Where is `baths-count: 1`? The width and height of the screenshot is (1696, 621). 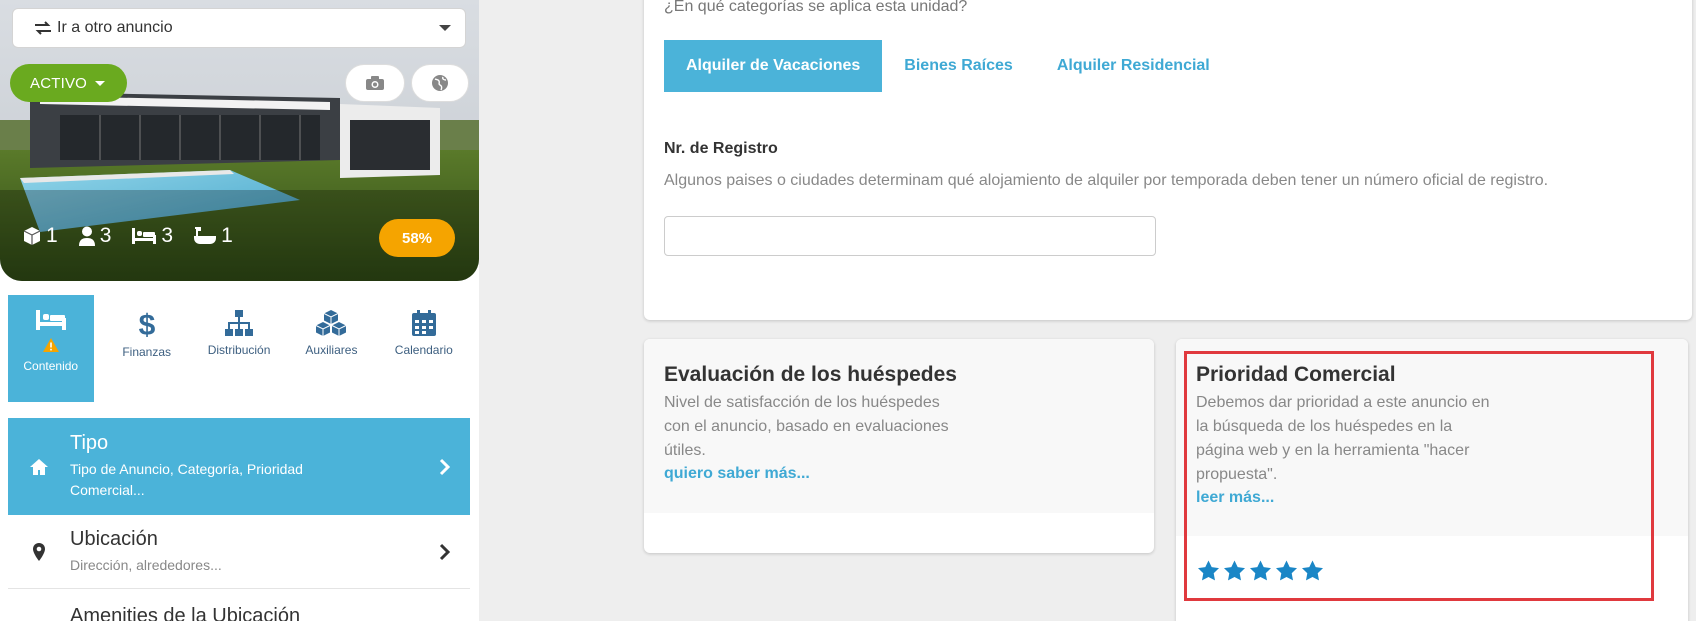
baths-count: 1 is located at coordinates (227, 235).